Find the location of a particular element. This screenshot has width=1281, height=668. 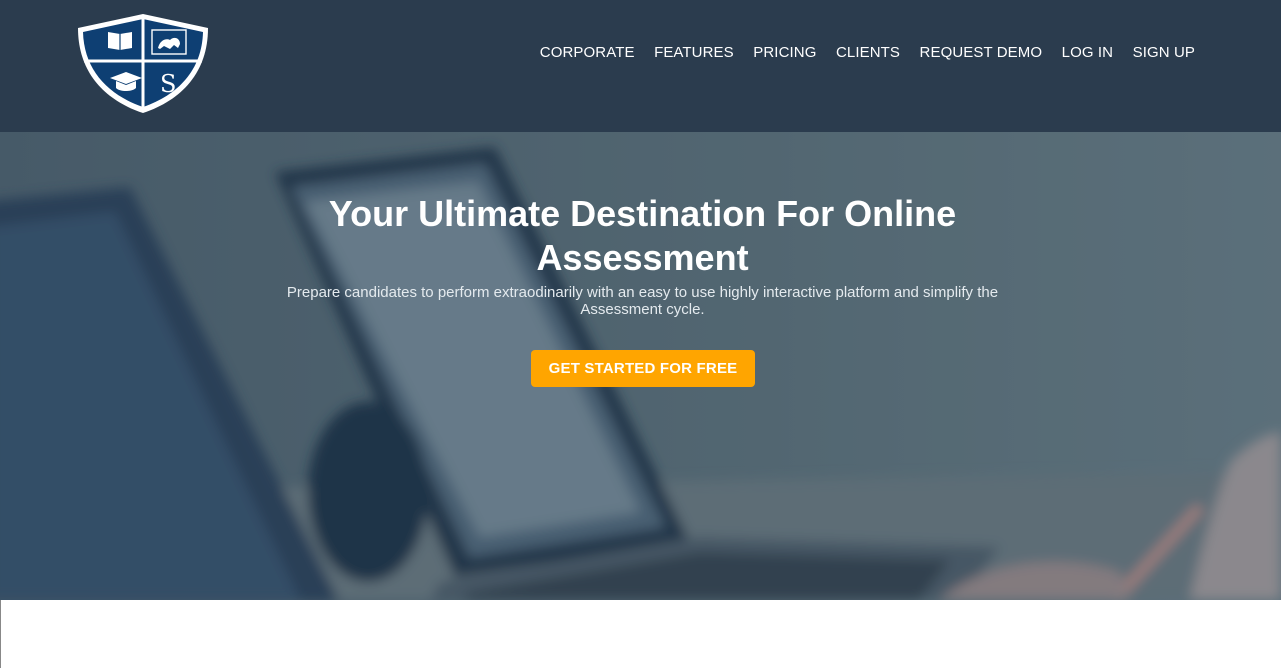

logo: S is located at coordinates (143, 64).